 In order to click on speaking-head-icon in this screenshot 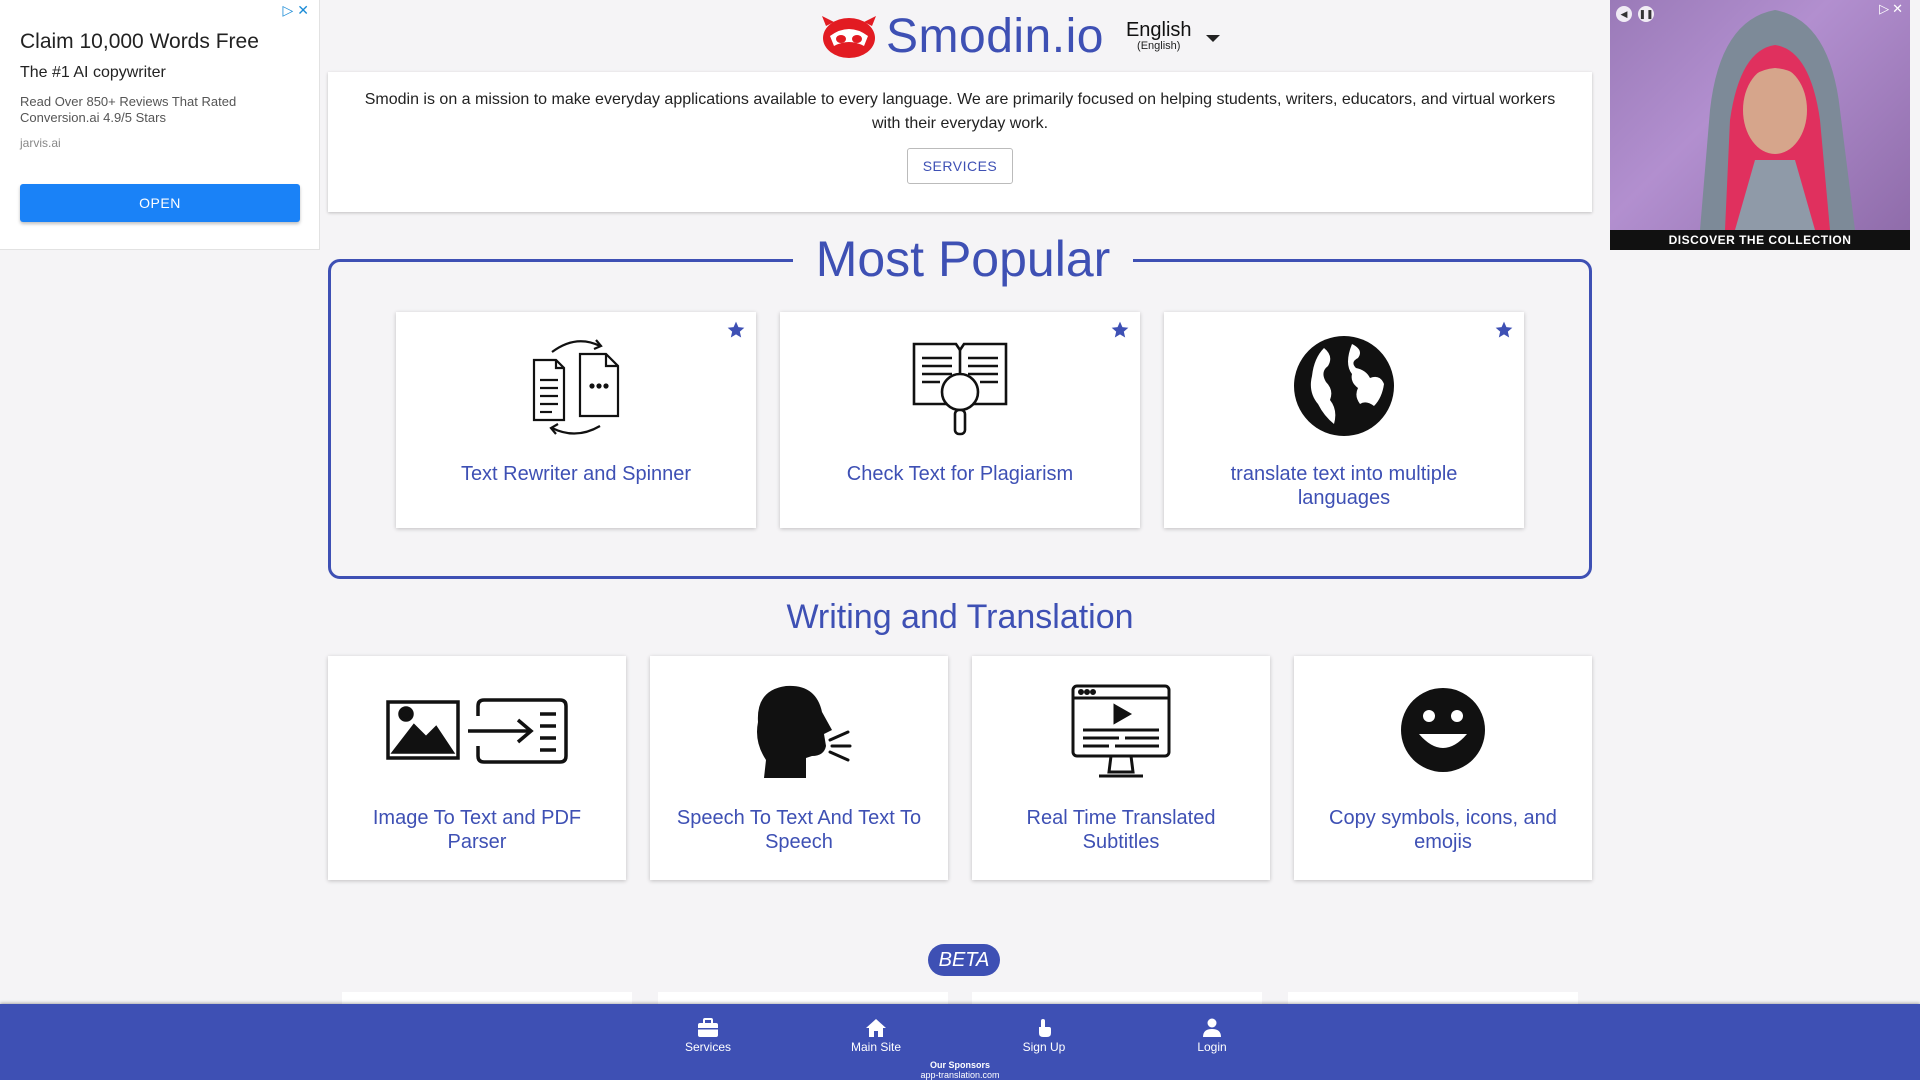, I will do `click(804, 731)`.